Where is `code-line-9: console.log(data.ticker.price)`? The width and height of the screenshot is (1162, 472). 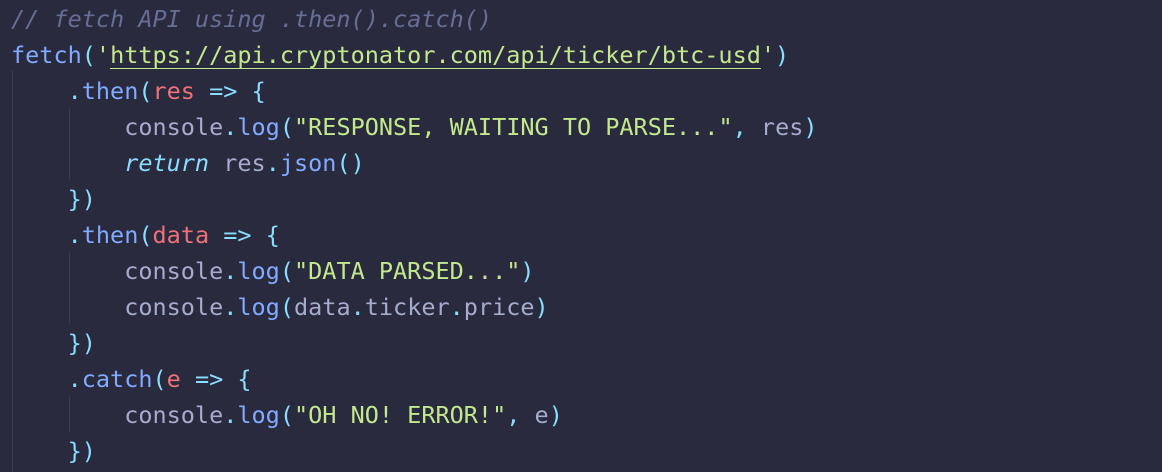
code-line-9: console.log(data.ticker.price) is located at coordinates (336, 307).